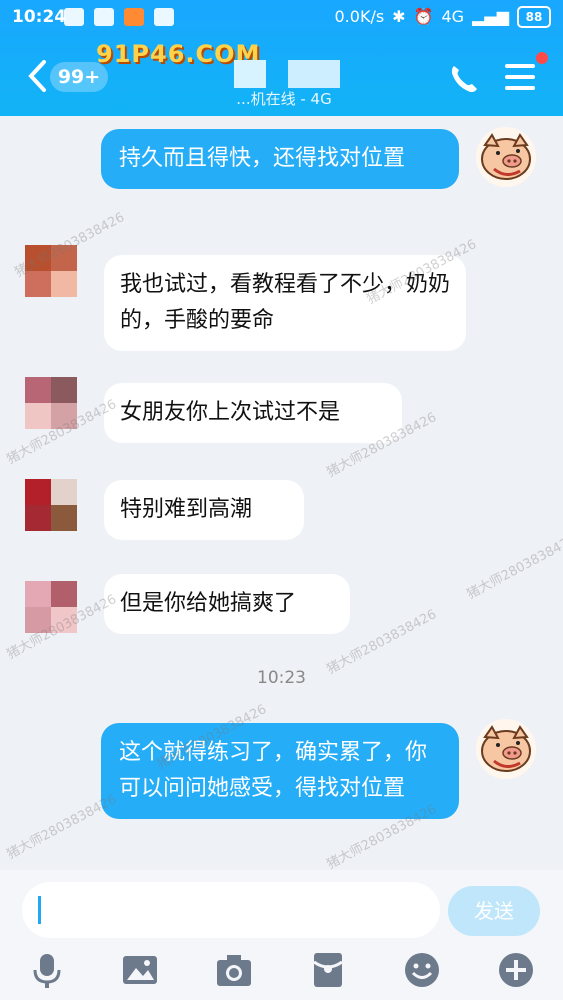  I want to click on chevron-left-icon, so click(37, 76).